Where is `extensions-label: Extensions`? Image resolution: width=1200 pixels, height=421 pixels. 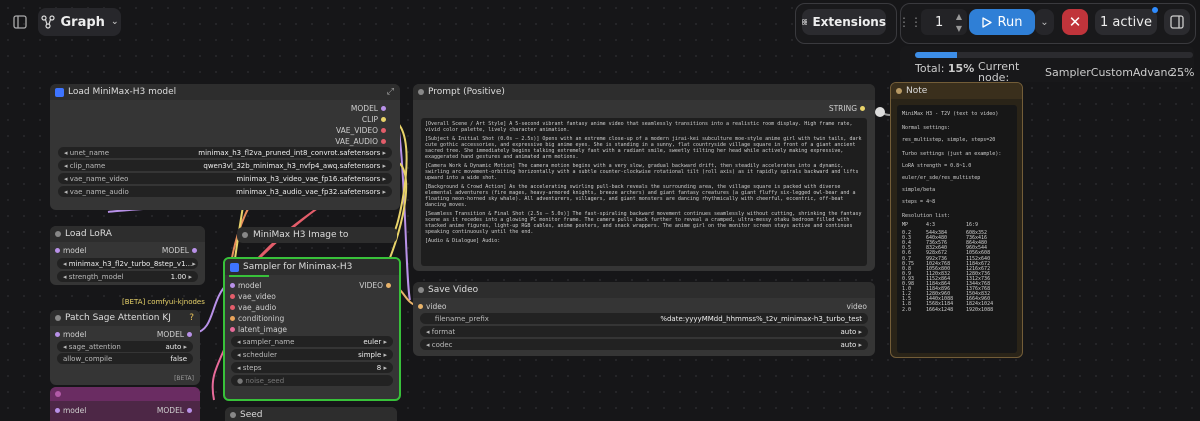
extensions-label: Extensions is located at coordinates (849, 22).